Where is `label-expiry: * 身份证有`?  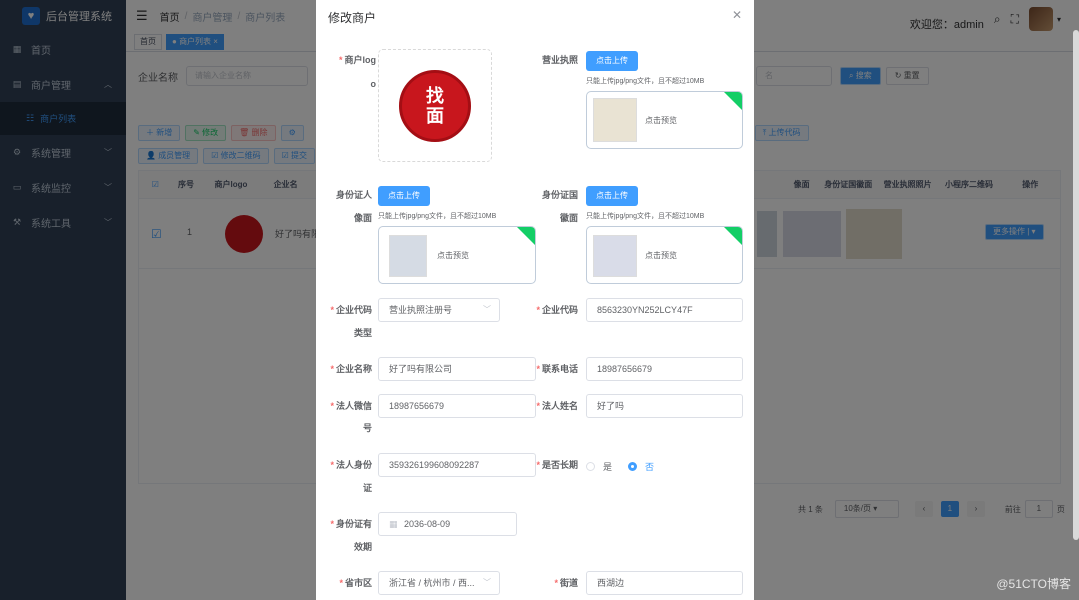
label-expiry: * 身份证有 is located at coordinates (351, 524).